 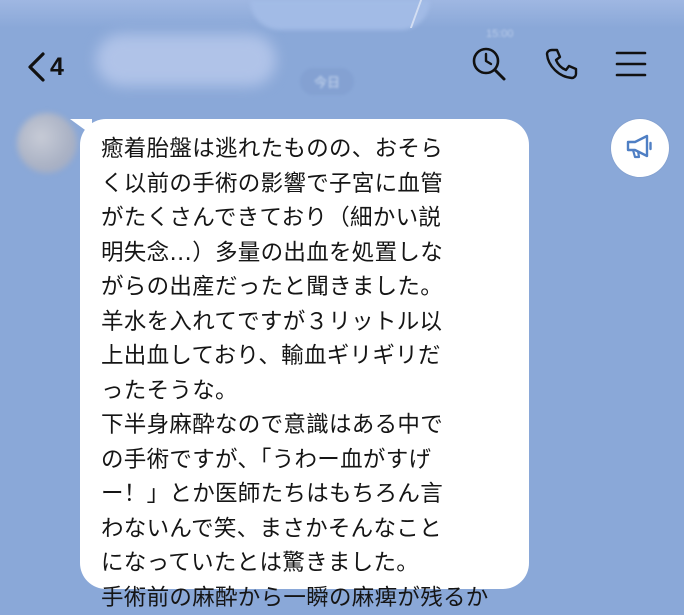 I want to click on search-button, so click(x=489, y=66).